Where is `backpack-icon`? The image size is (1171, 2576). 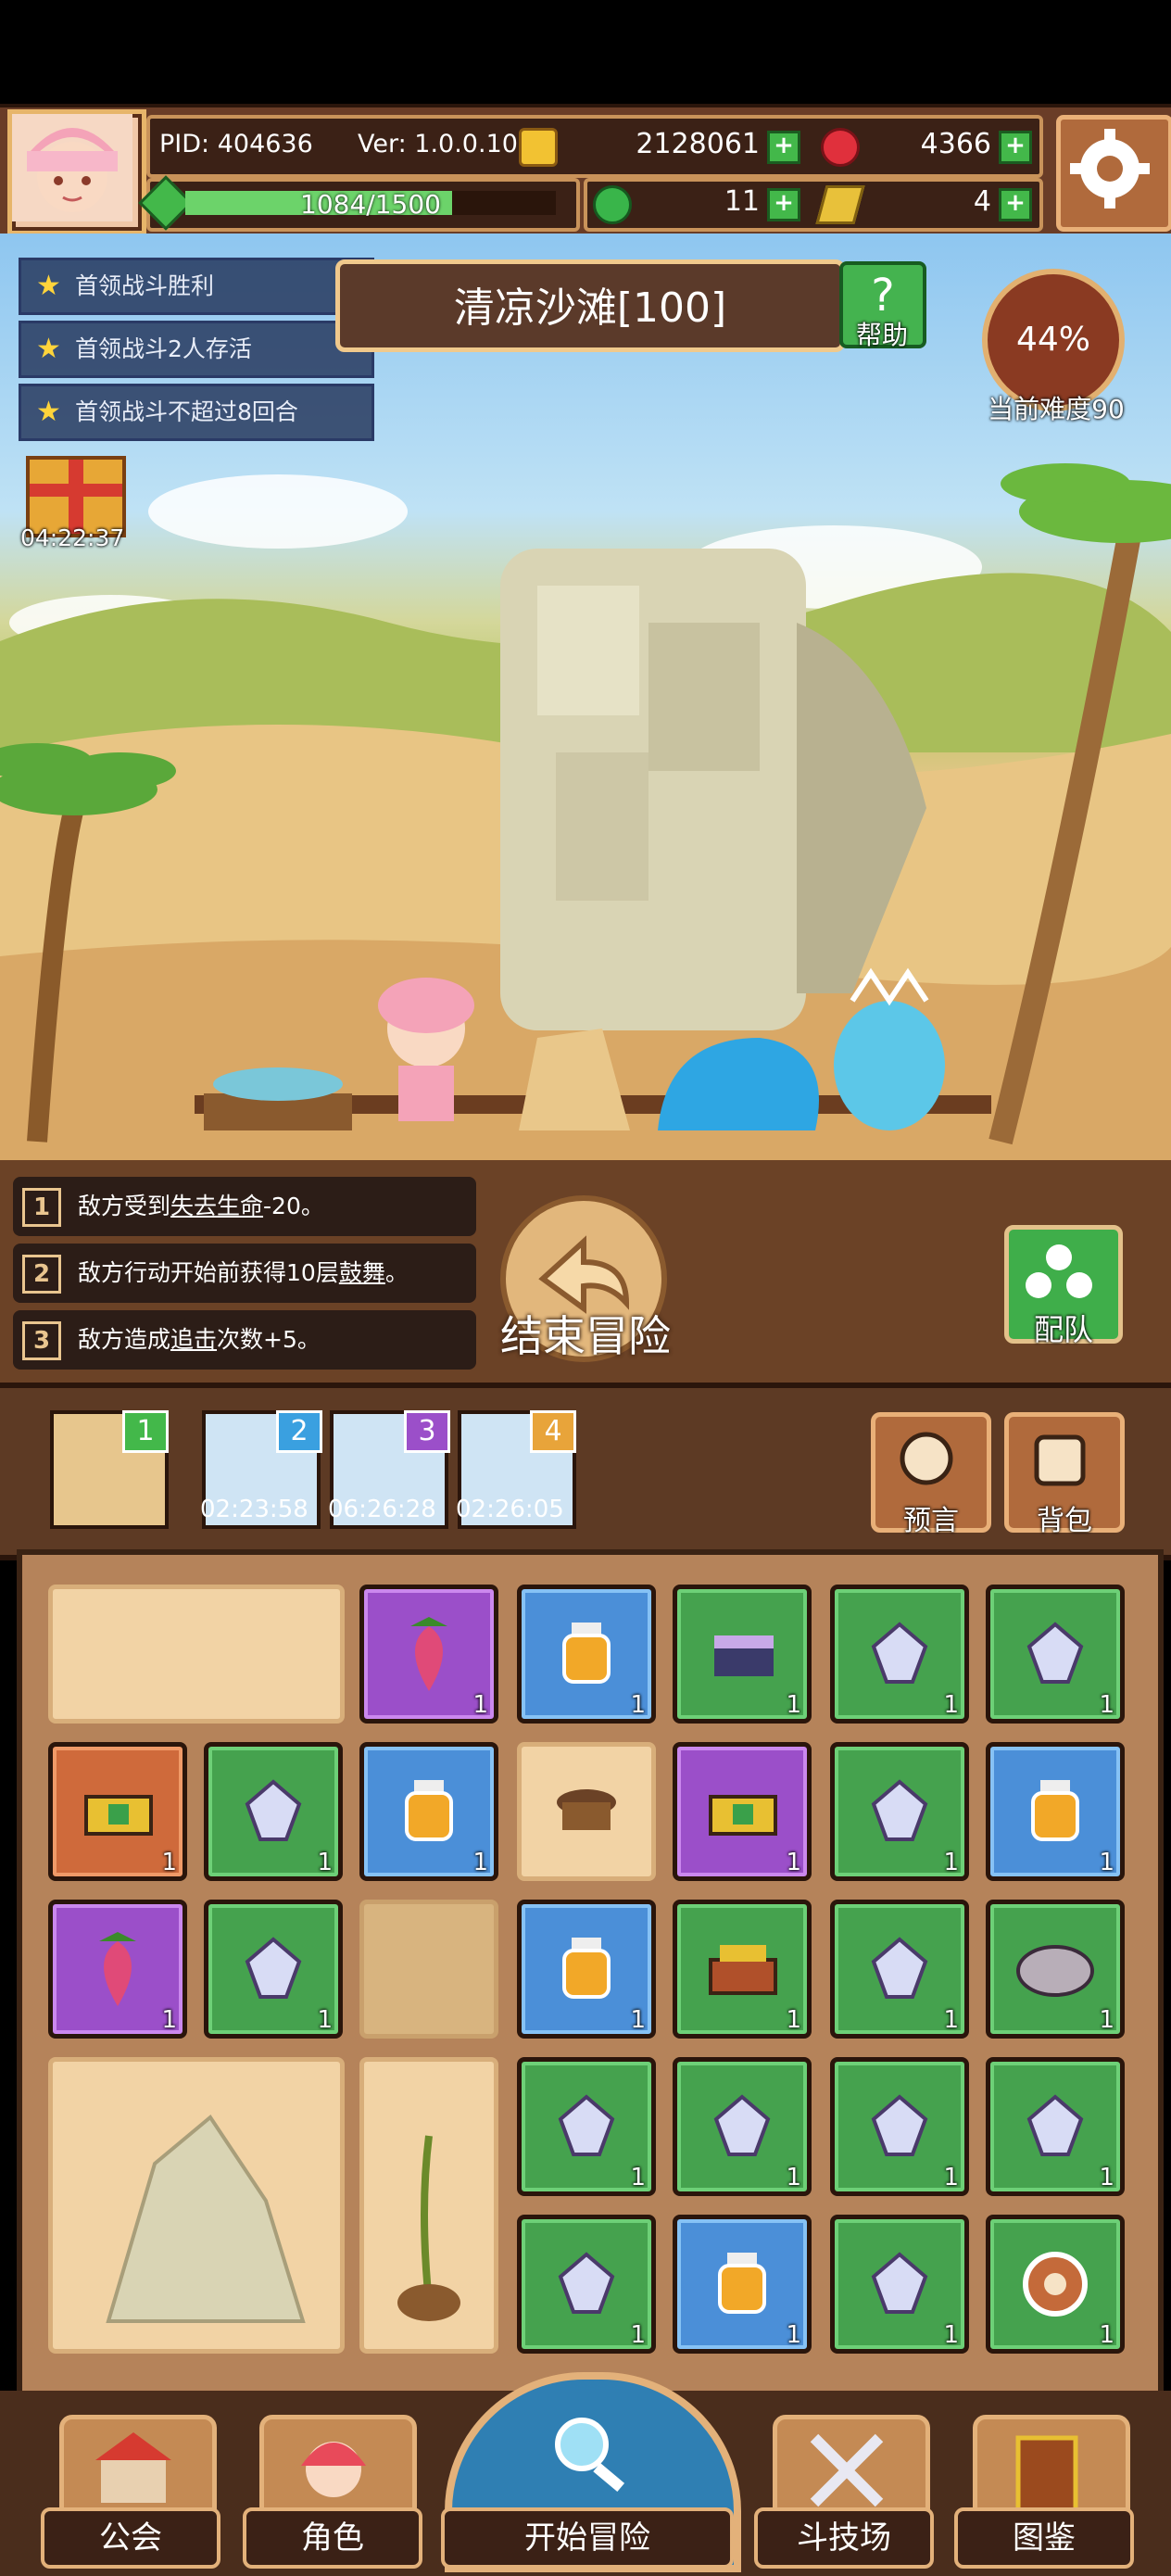 backpack-icon is located at coordinates (1060, 1460).